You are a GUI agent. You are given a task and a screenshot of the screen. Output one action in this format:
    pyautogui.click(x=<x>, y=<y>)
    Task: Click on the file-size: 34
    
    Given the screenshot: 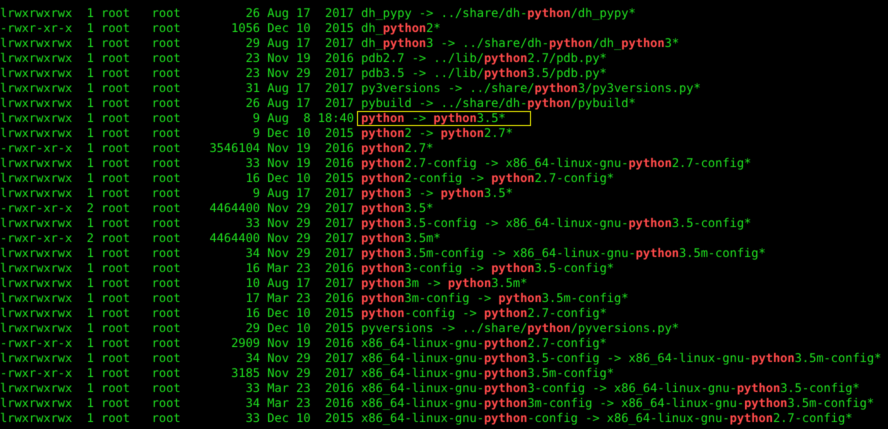 What is the action you would take?
    pyautogui.click(x=252, y=253)
    